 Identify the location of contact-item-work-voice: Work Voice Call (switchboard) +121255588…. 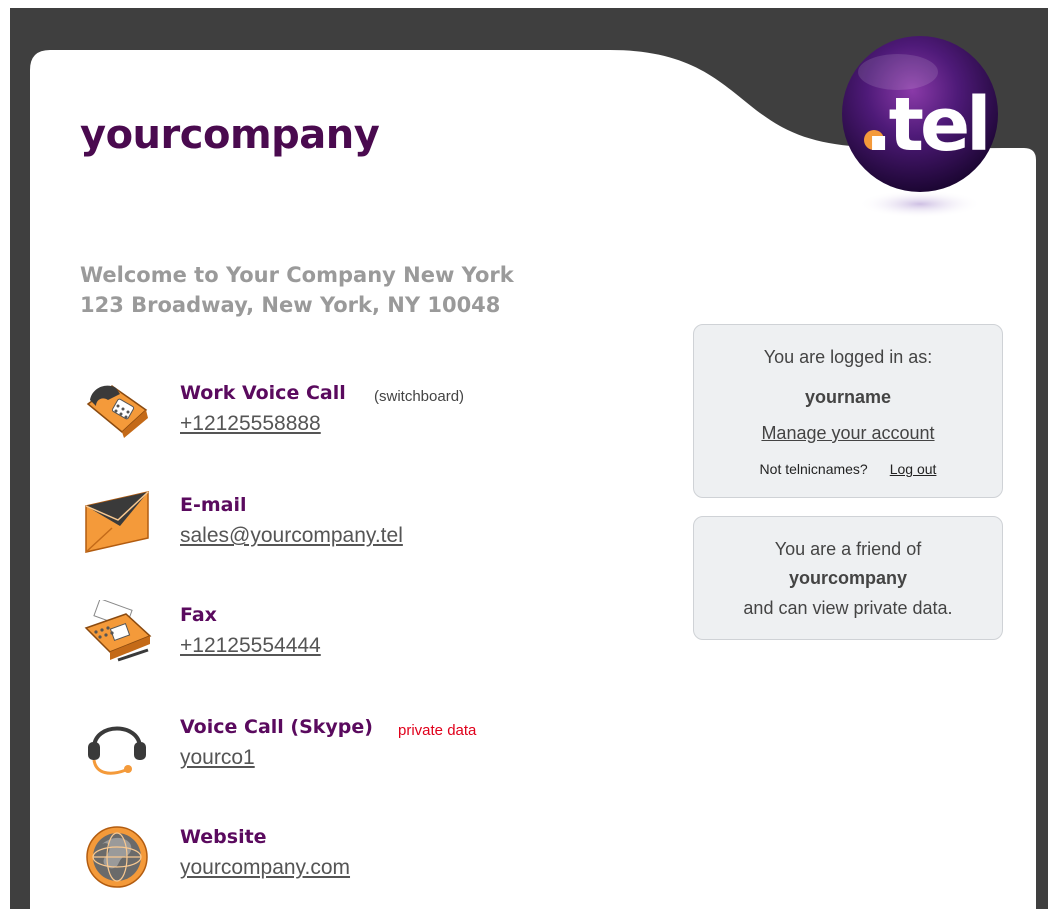
(362, 414).